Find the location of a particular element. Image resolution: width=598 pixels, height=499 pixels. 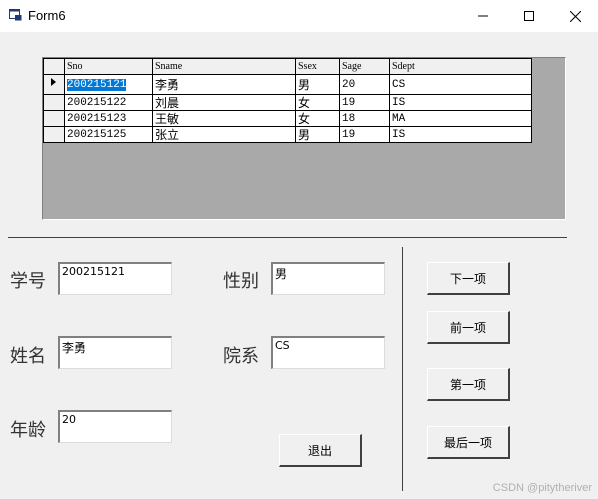

app-icon is located at coordinates (15, 15).